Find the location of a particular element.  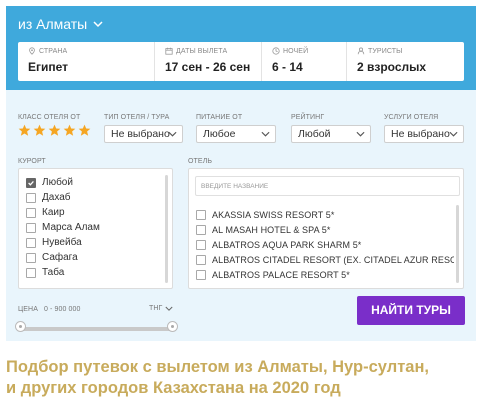

country-field: СТРАНА Египет is located at coordinates (86, 61).